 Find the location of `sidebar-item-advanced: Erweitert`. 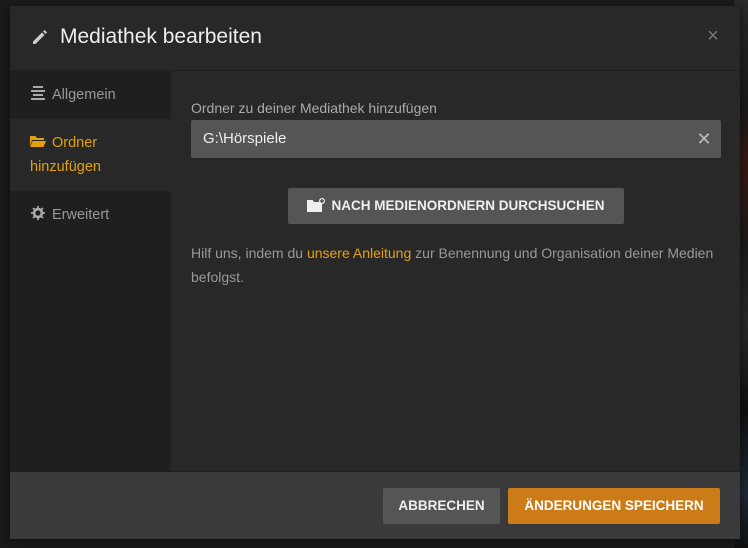

sidebar-item-advanced: Erweitert is located at coordinates (90, 215).